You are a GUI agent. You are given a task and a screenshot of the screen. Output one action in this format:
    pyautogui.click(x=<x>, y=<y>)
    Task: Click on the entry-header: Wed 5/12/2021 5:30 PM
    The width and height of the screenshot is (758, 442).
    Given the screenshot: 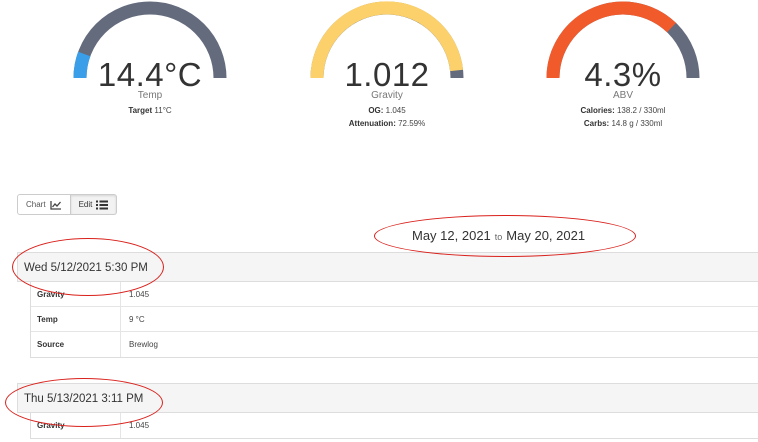 What is the action you would take?
    pyautogui.click(x=387, y=267)
    